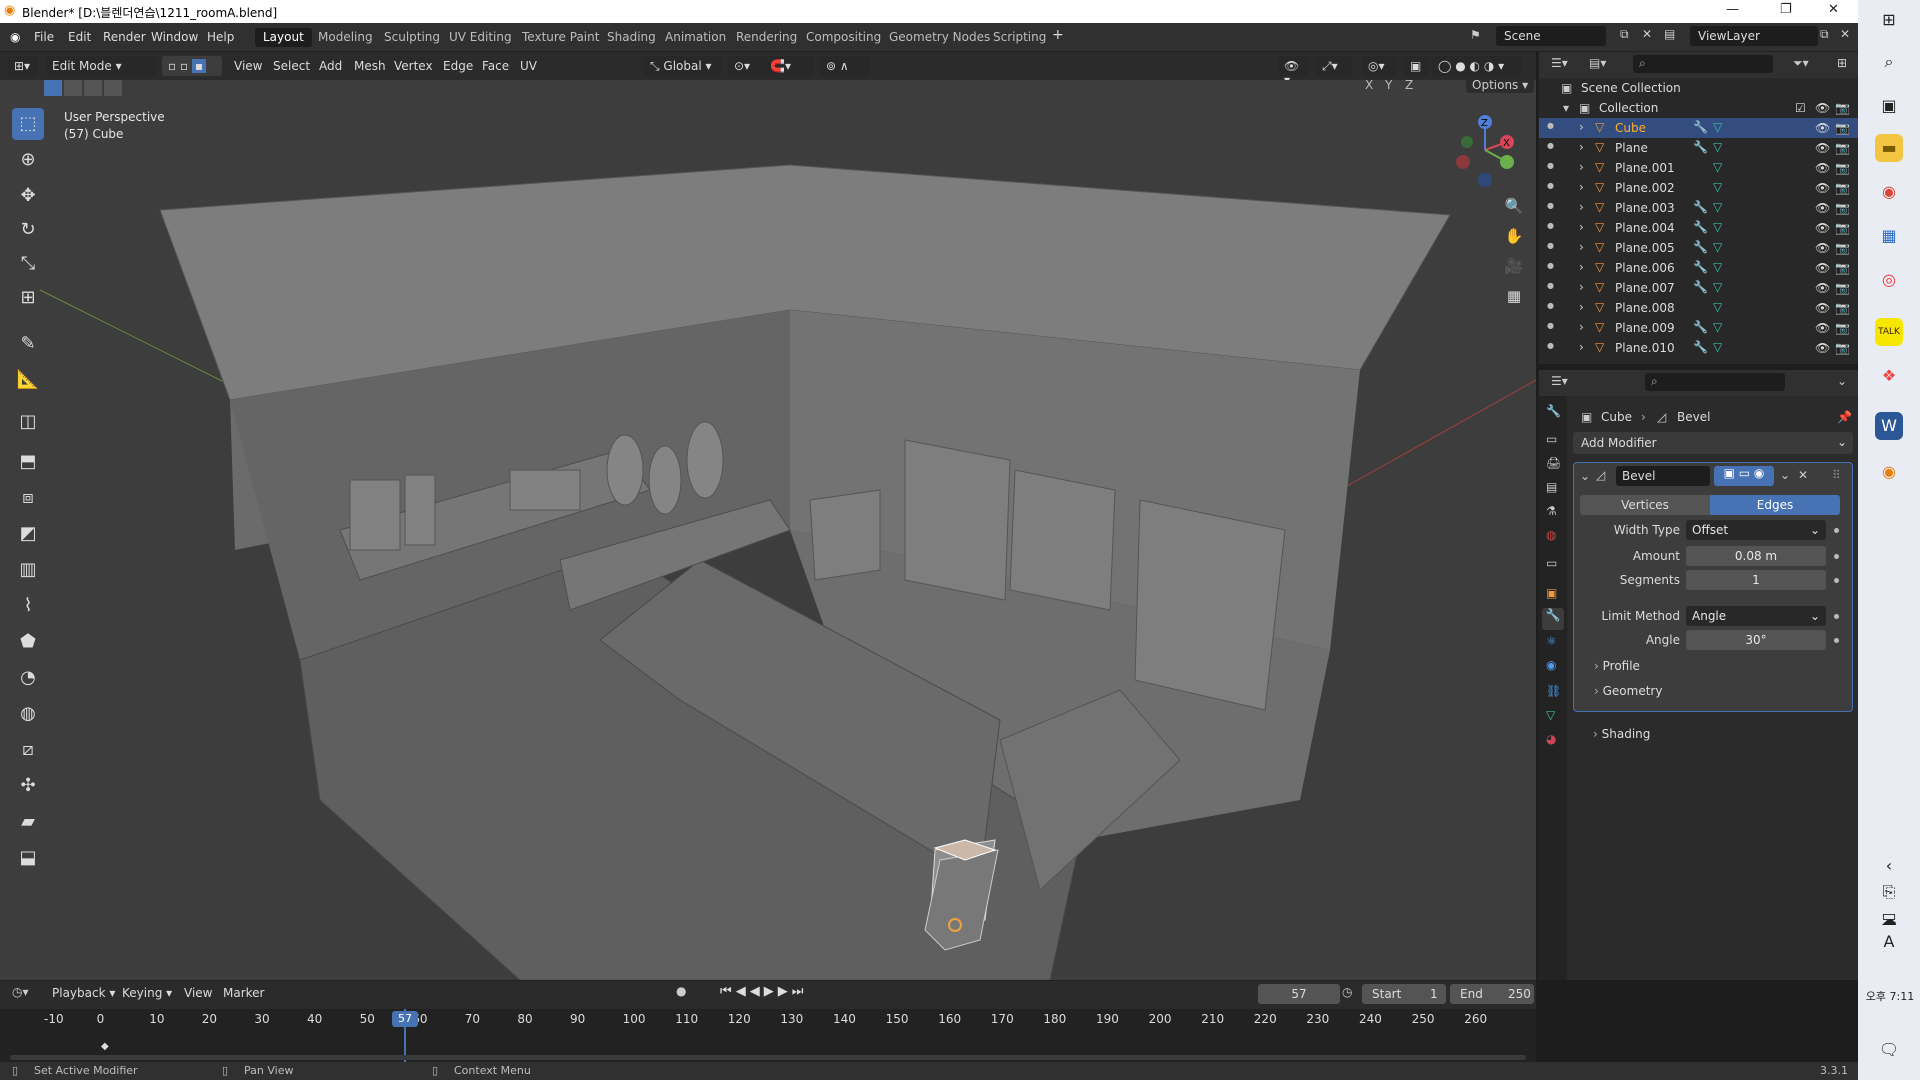 The width and height of the screenshot is (1920, 1080). I want to click on modifier-tab-icon: 🔧, so click(1553, 619).